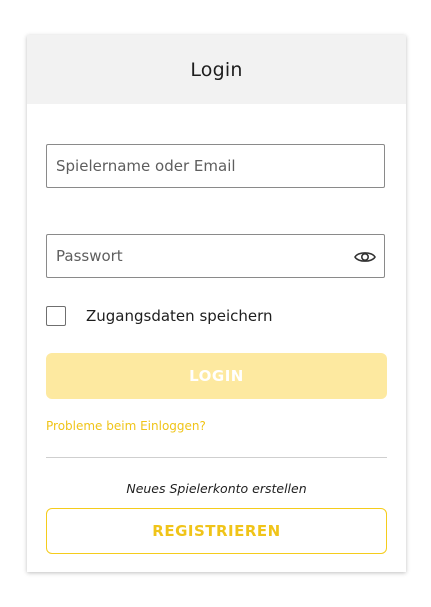 Image resolution: width=431 pixels, height=607 pixels. I want to click on page-title: Login, so click(216, 69).